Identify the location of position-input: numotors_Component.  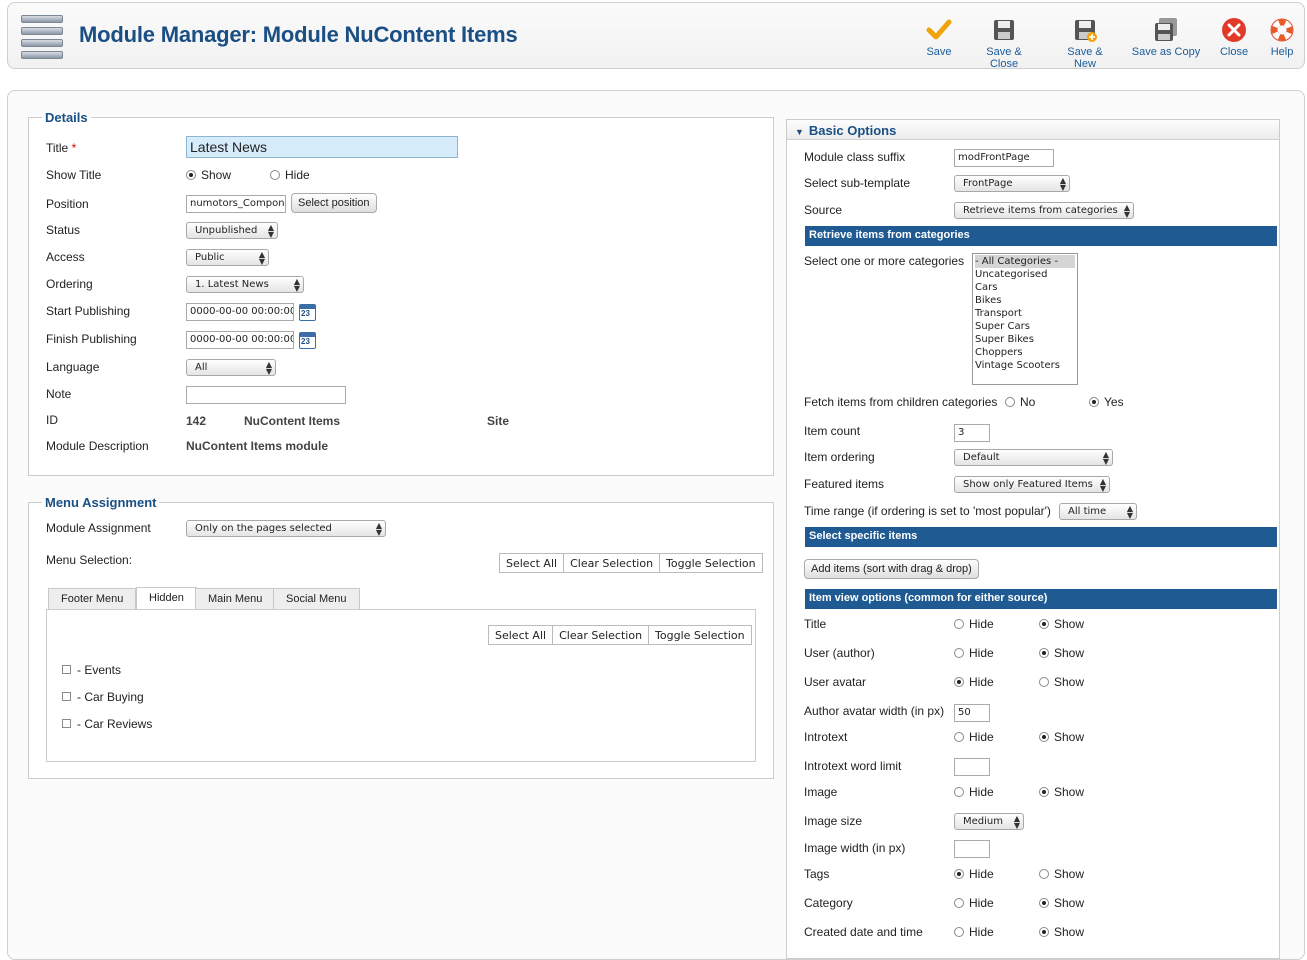
(236, 204).